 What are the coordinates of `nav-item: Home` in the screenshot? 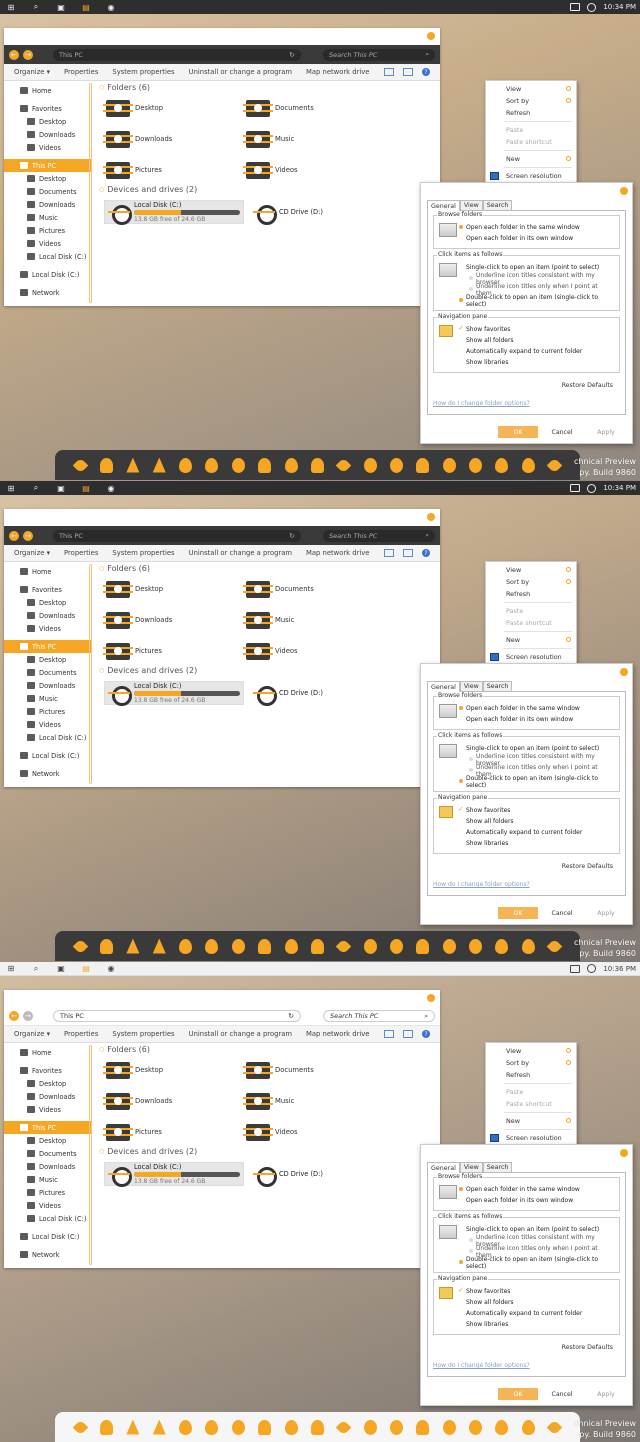 It's located at (48, 1052).